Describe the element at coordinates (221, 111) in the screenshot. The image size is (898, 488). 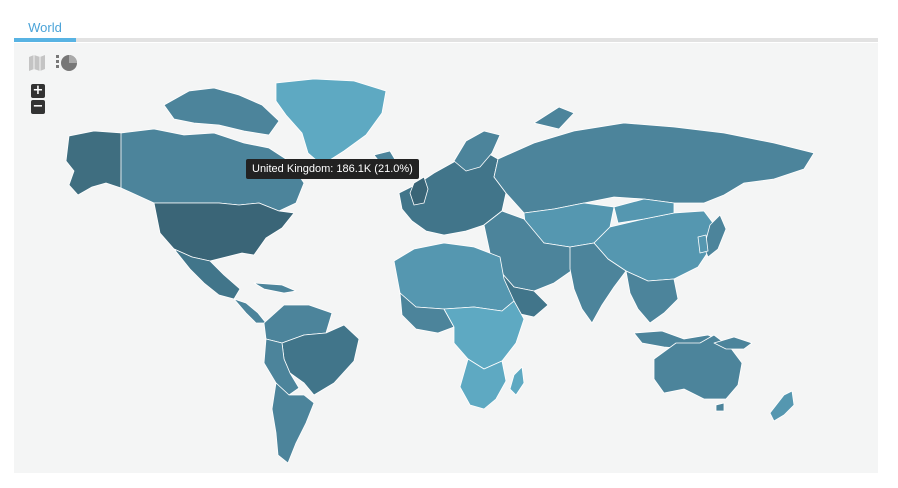
I see `country-canada-islands` at that location.